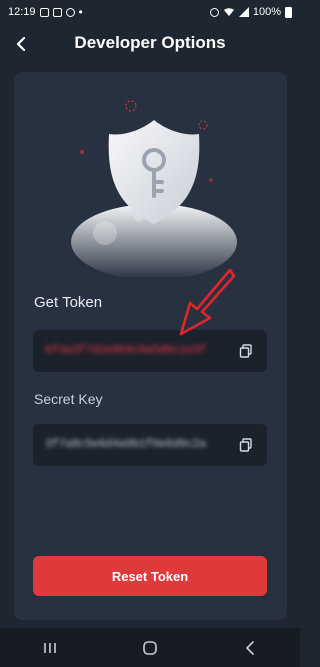 The width and height of the screenshot is (320, 667). What do you see at coordinates (70, 12) in the screenshot?
I see `sync-icon` at bounding box center [70, 12].